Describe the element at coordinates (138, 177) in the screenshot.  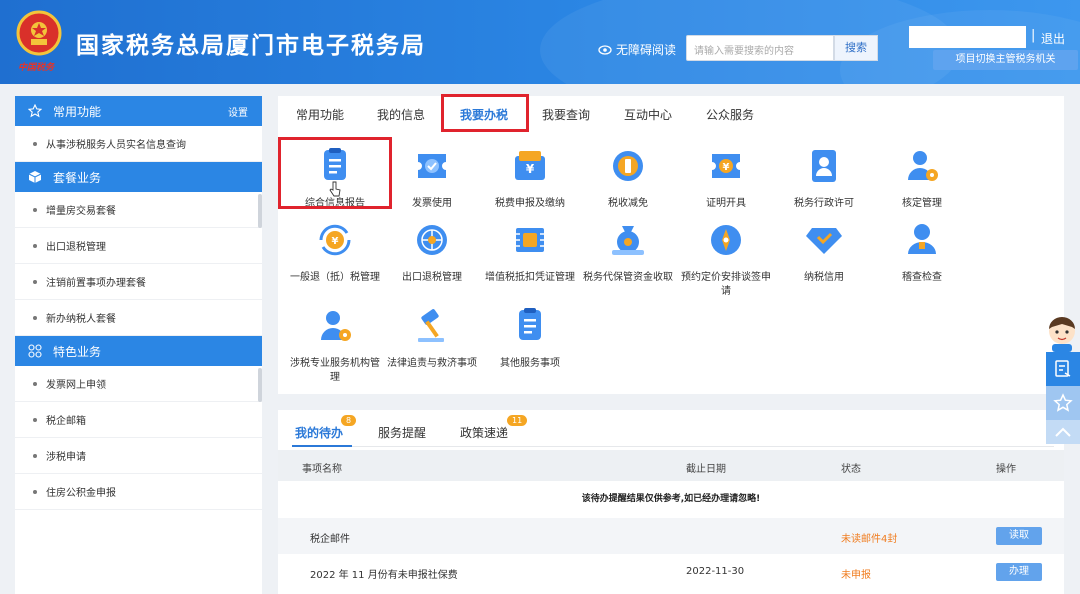
I see `sidebar-section-packages: 套餐业务` at that location.